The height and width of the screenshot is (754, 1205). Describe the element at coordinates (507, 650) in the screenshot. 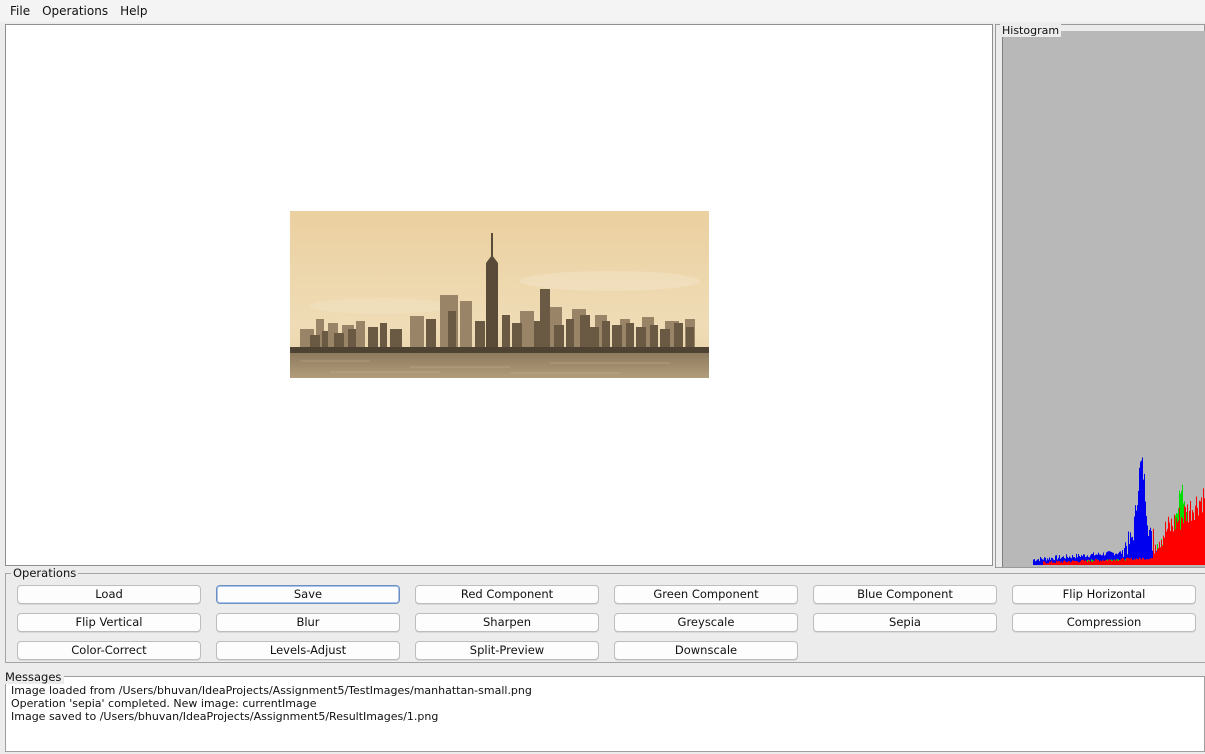

I see `split-preview-button: Split-Preview` at that location.